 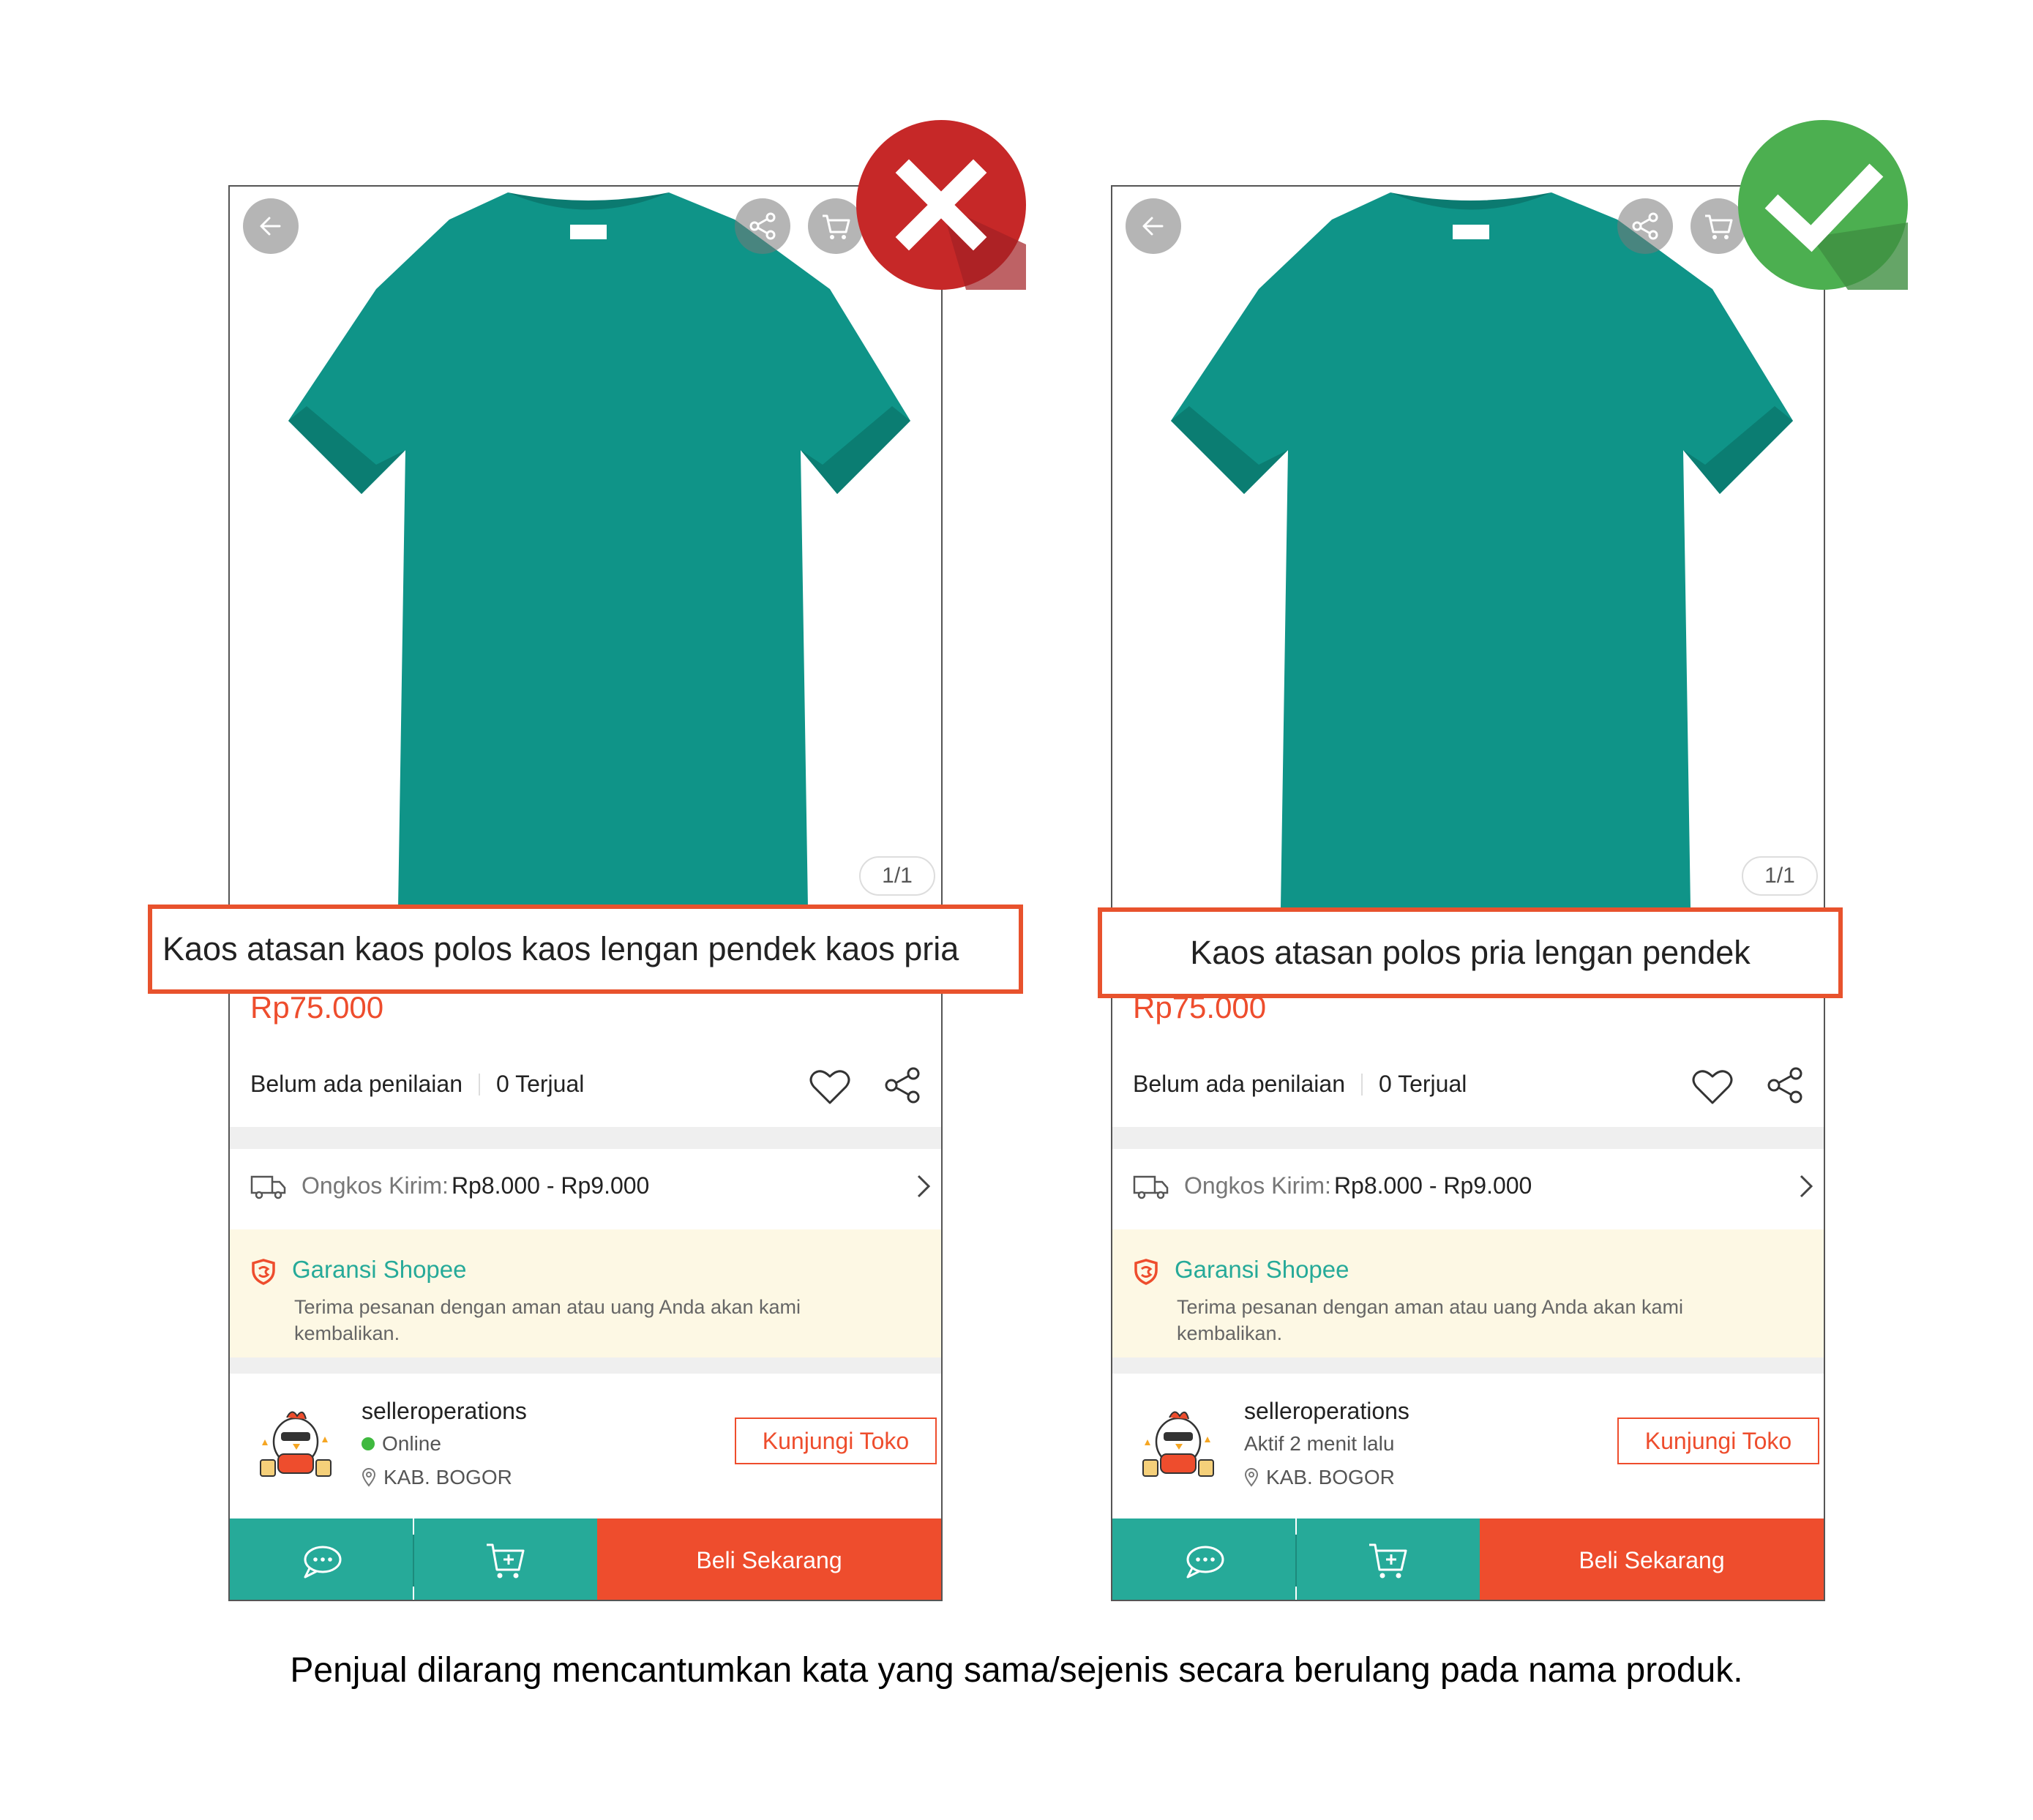 I want to click on shop-status: Online, so click(x=401, y=1444).